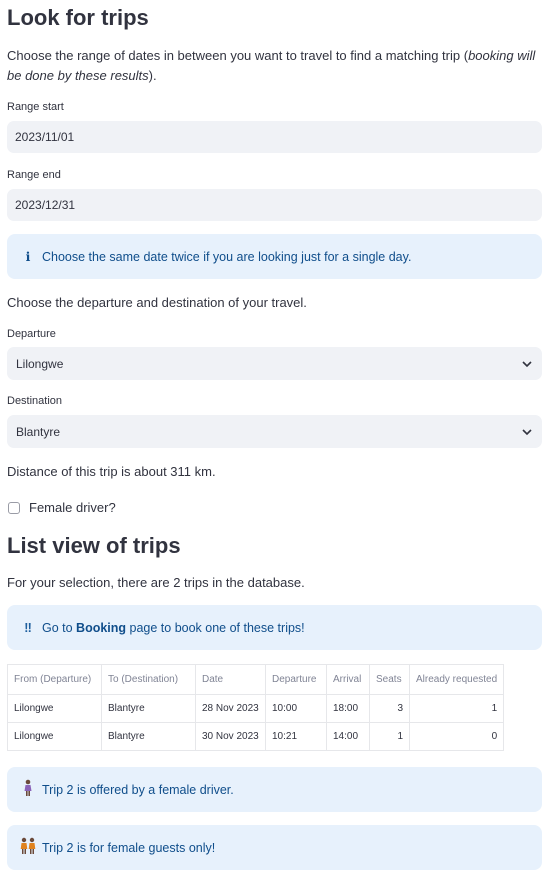  Describe the element at coordinates (274, 431) in the screenshot. I see `destination-select: Blantyre` at that location.